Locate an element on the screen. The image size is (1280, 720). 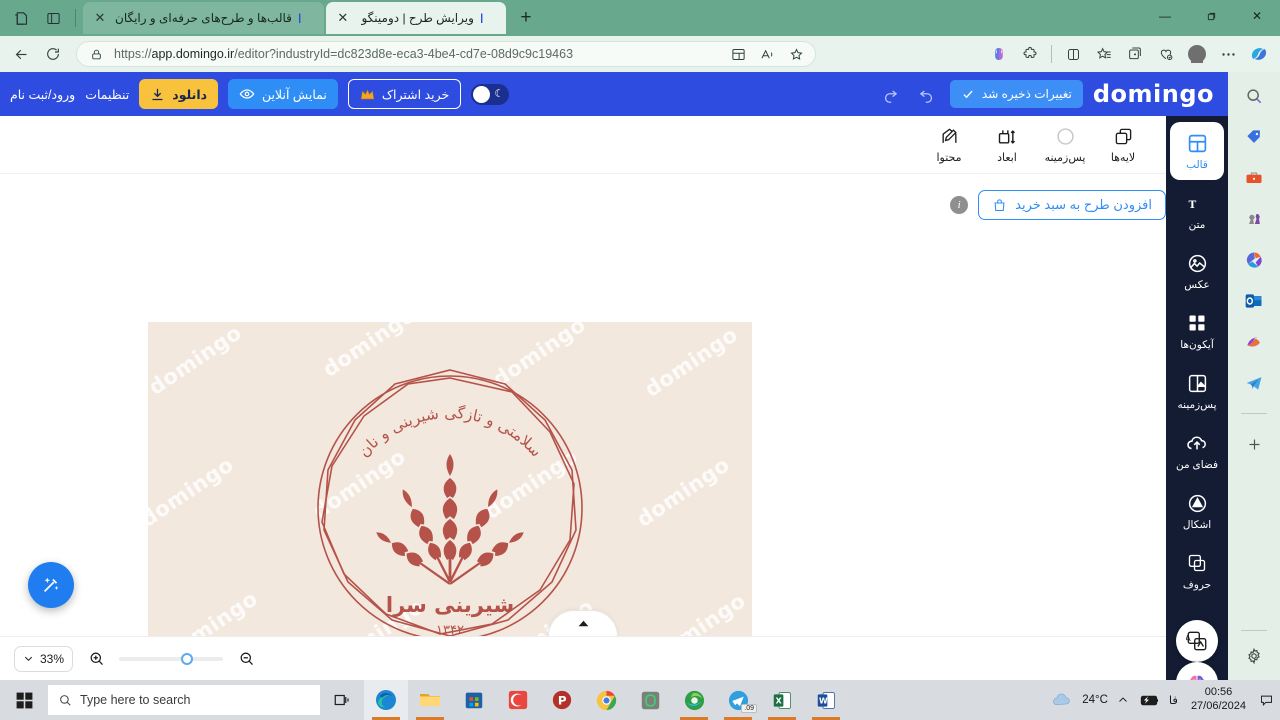
tool-content: محتوا is located at coordinates (949, 145).